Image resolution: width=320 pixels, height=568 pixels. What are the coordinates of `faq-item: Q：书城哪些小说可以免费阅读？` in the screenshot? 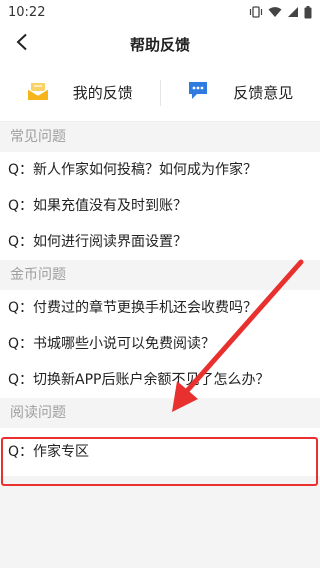 It's located at (160, 344).